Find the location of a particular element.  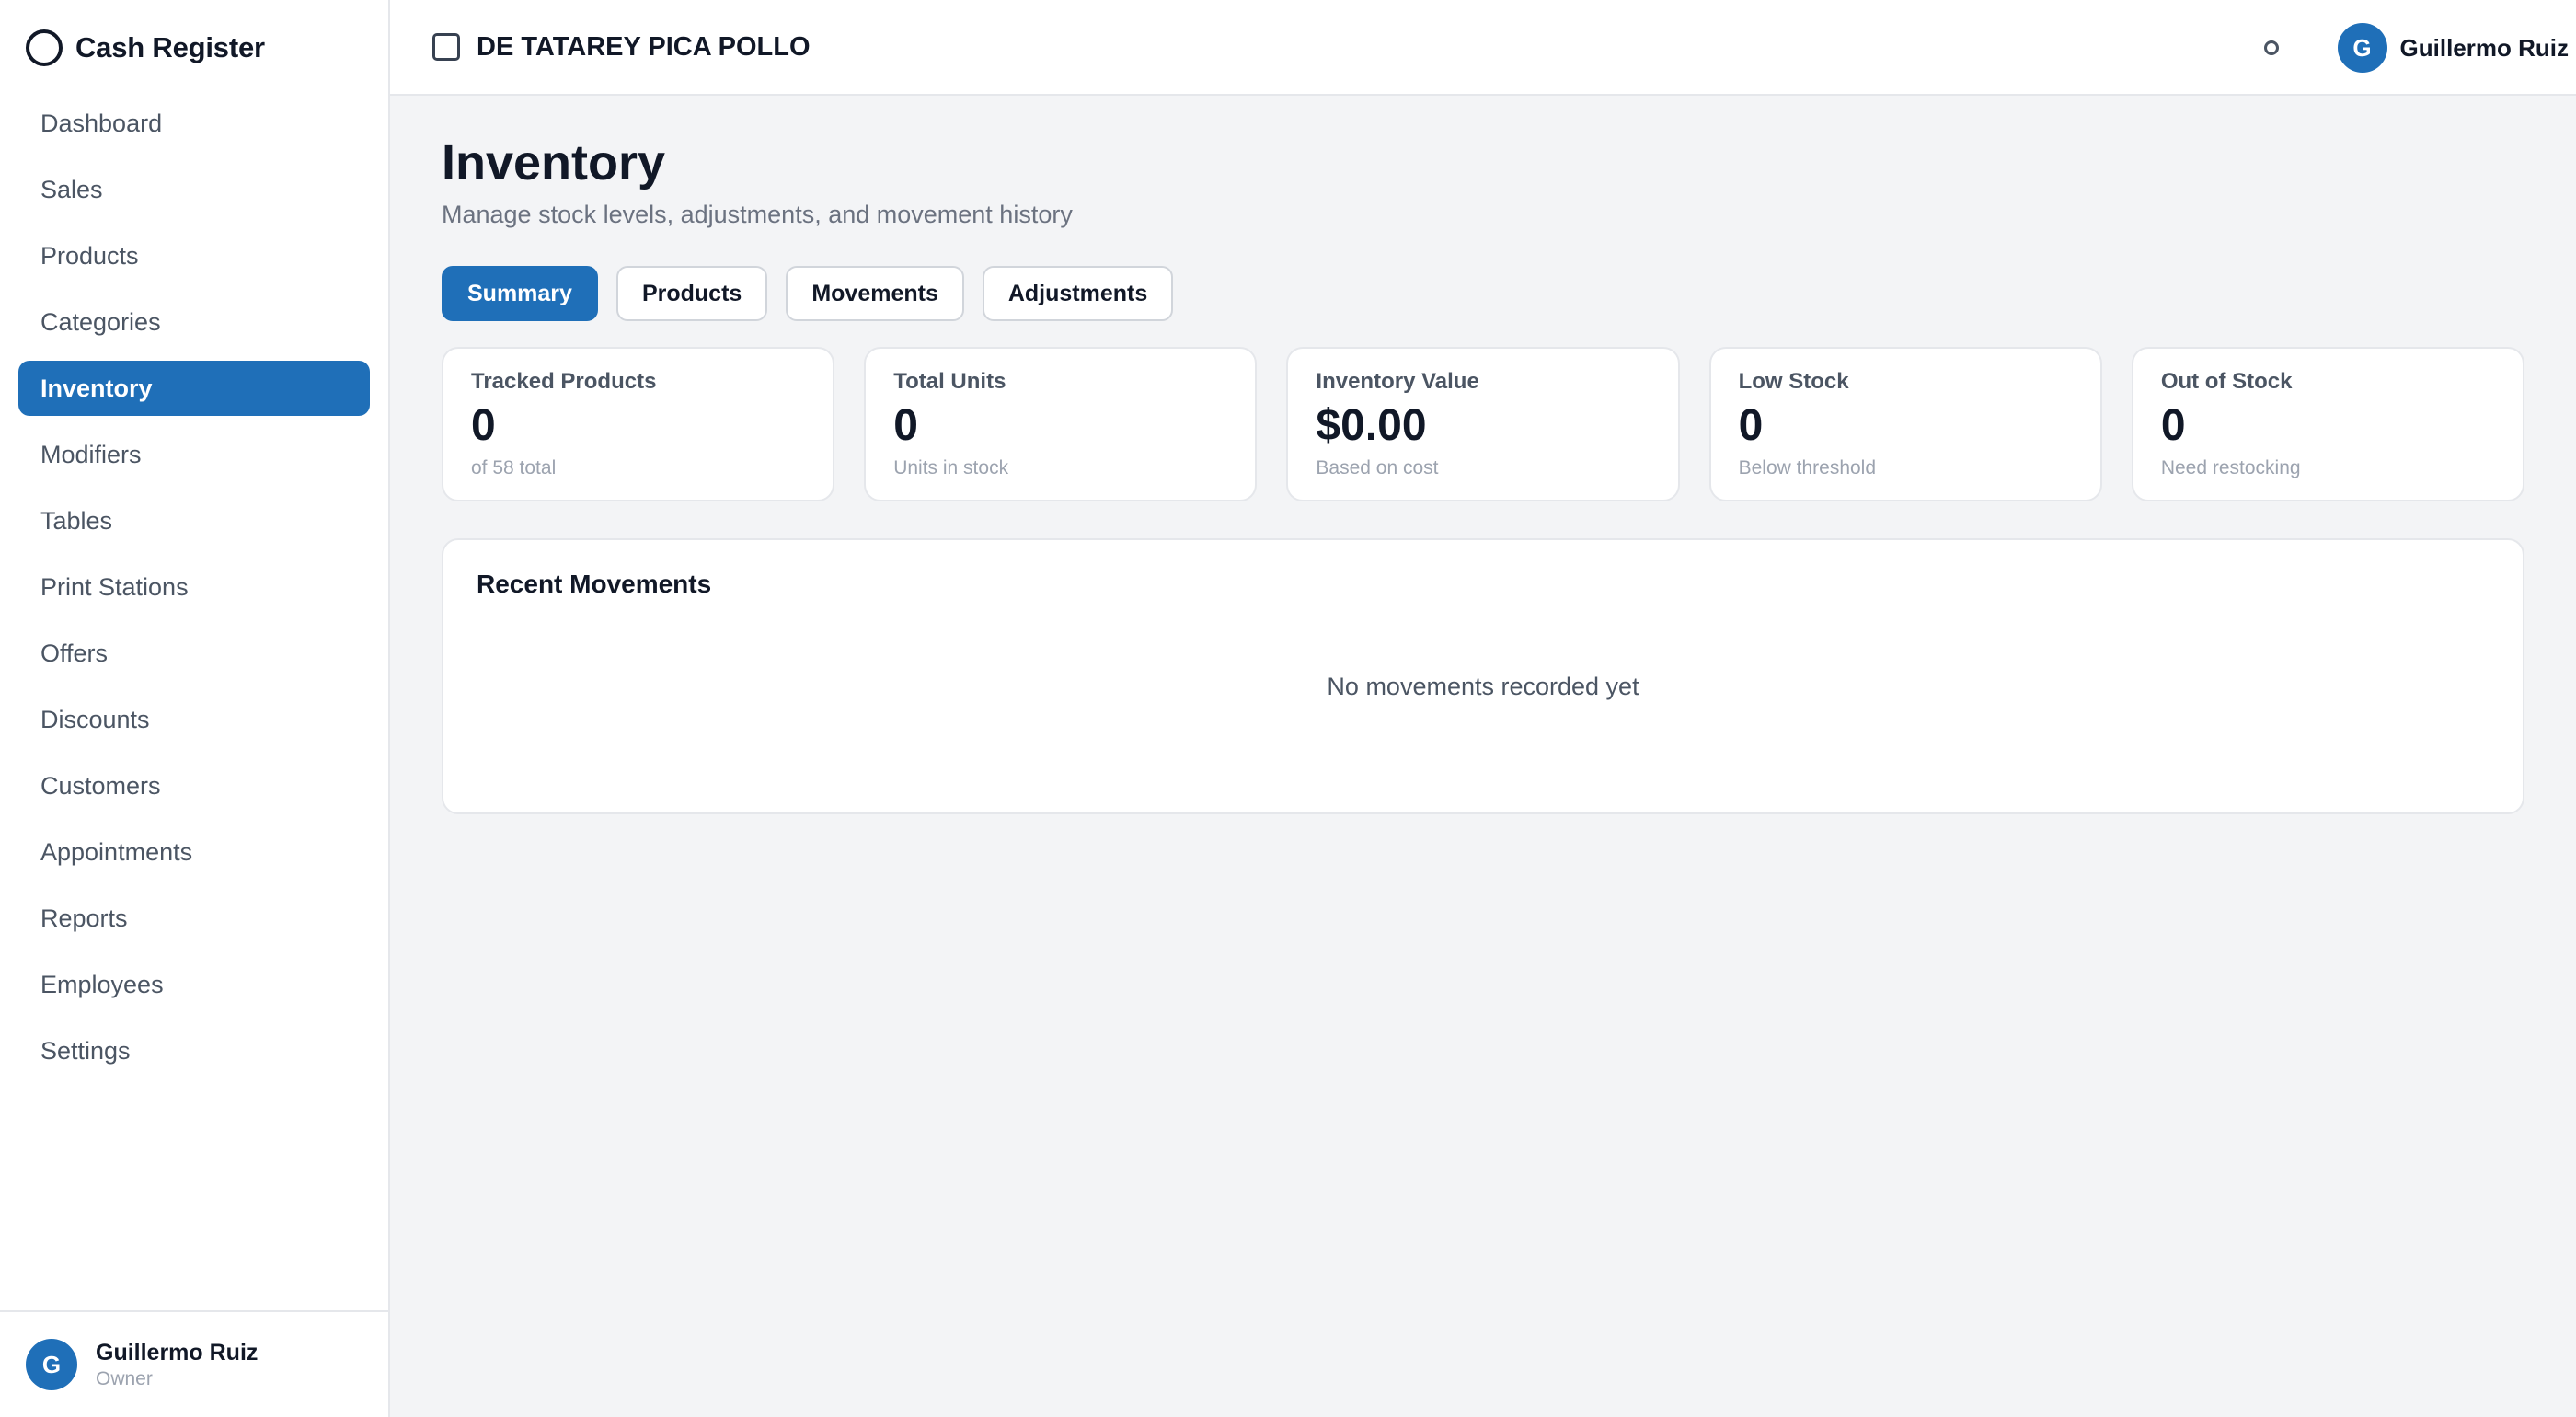

status-dot-icon is located at coordinates (2271, 48).